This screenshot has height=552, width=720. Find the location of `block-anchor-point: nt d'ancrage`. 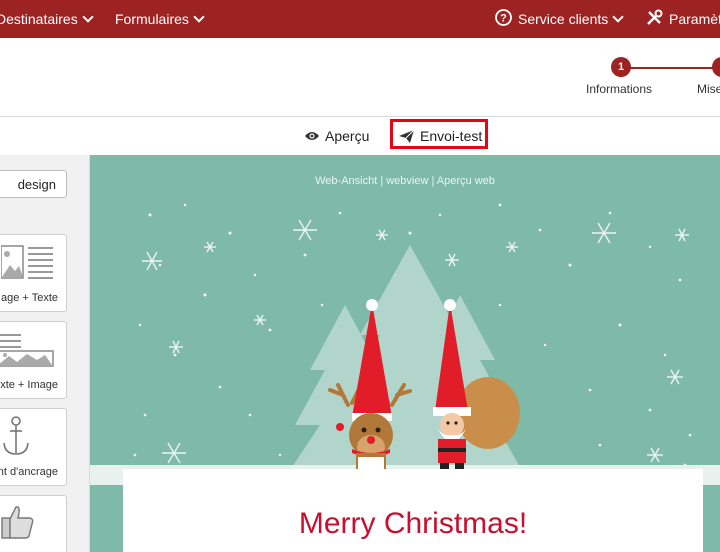

block-anchor-point: nt d'ancrage is located at coordinates (33, 447).